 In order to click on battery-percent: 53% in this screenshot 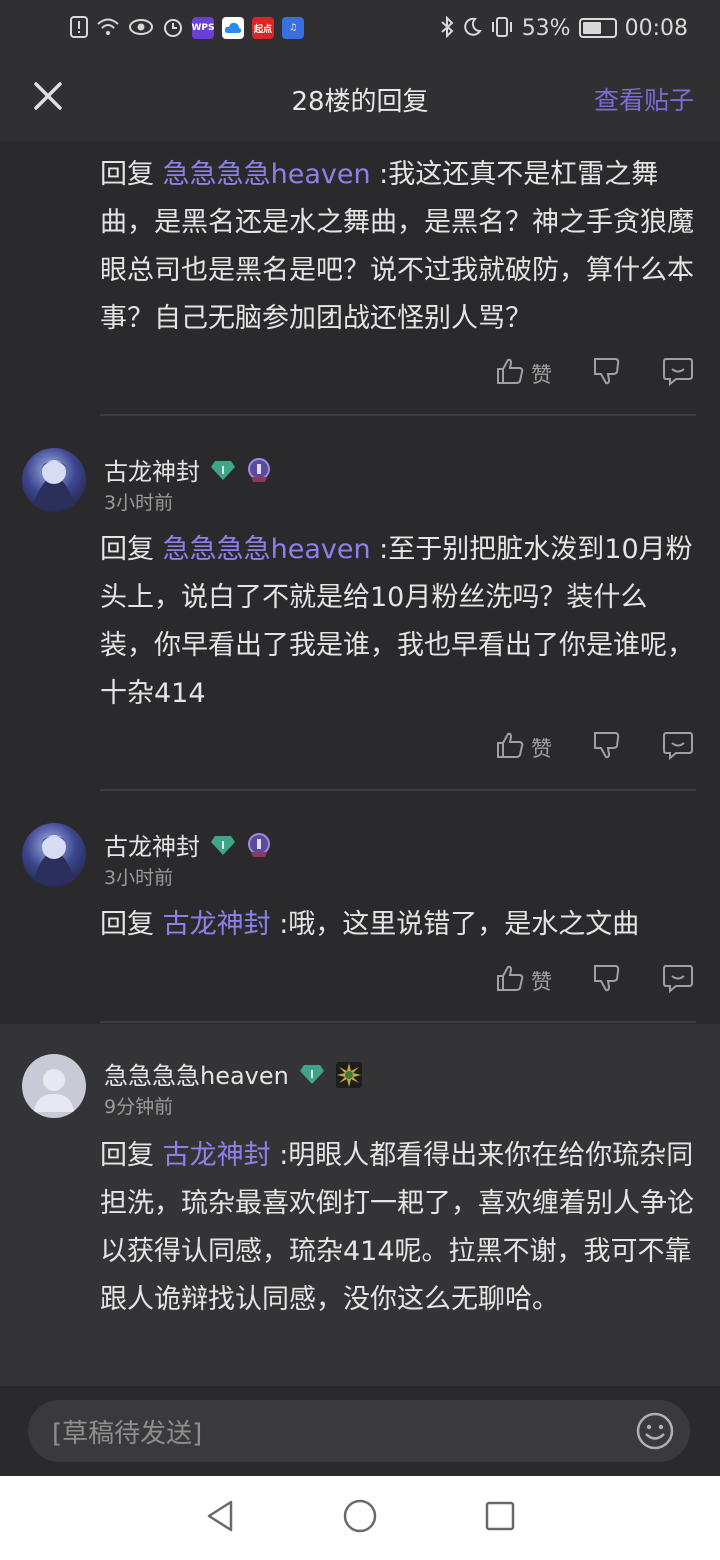, I will do `click(546, 28)`.